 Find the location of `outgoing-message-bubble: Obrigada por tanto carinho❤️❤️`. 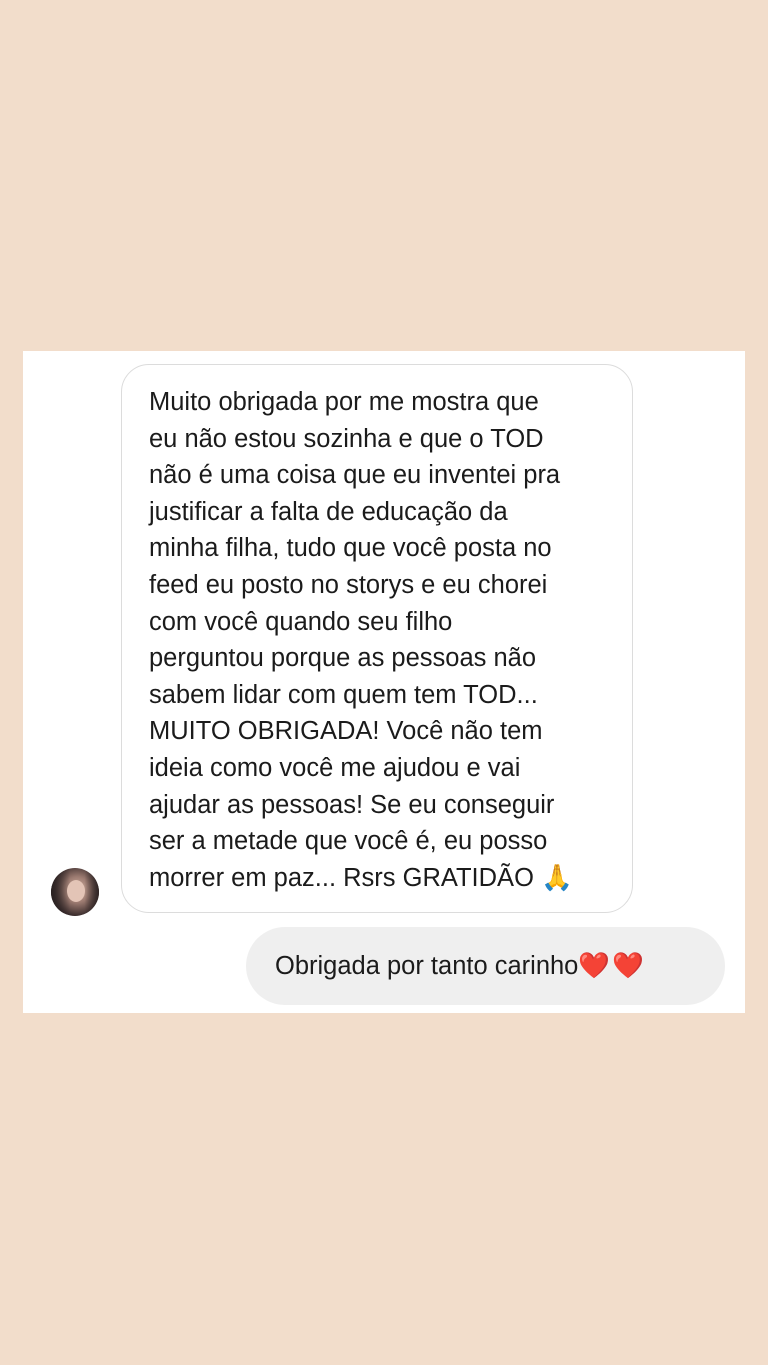

outgoing-message-bubble: Obrigada por tanto carinho❤️❤️ is located at coordinates (485, 966).